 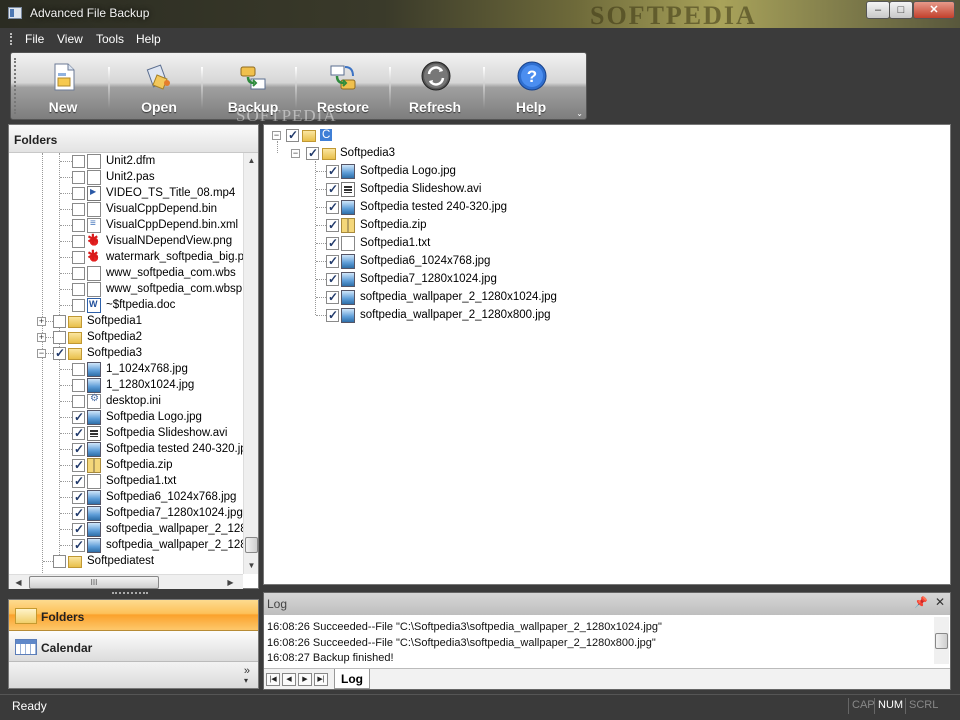 I want to click on horizontal-scroll-thumb: III, so click(x=94, y=582).